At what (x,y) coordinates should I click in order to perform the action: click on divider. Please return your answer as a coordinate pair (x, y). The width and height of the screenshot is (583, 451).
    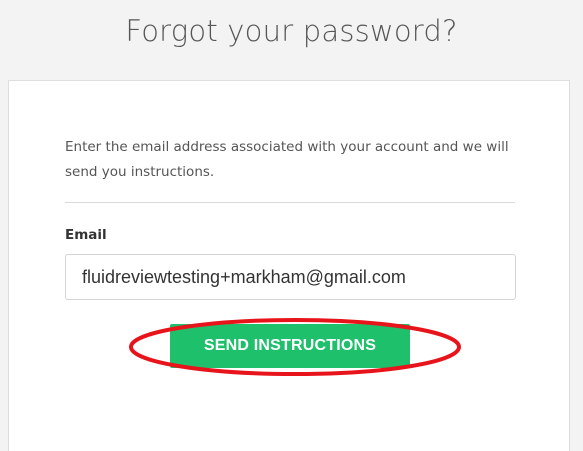
    Looking at the image, I should click on (290, 202).